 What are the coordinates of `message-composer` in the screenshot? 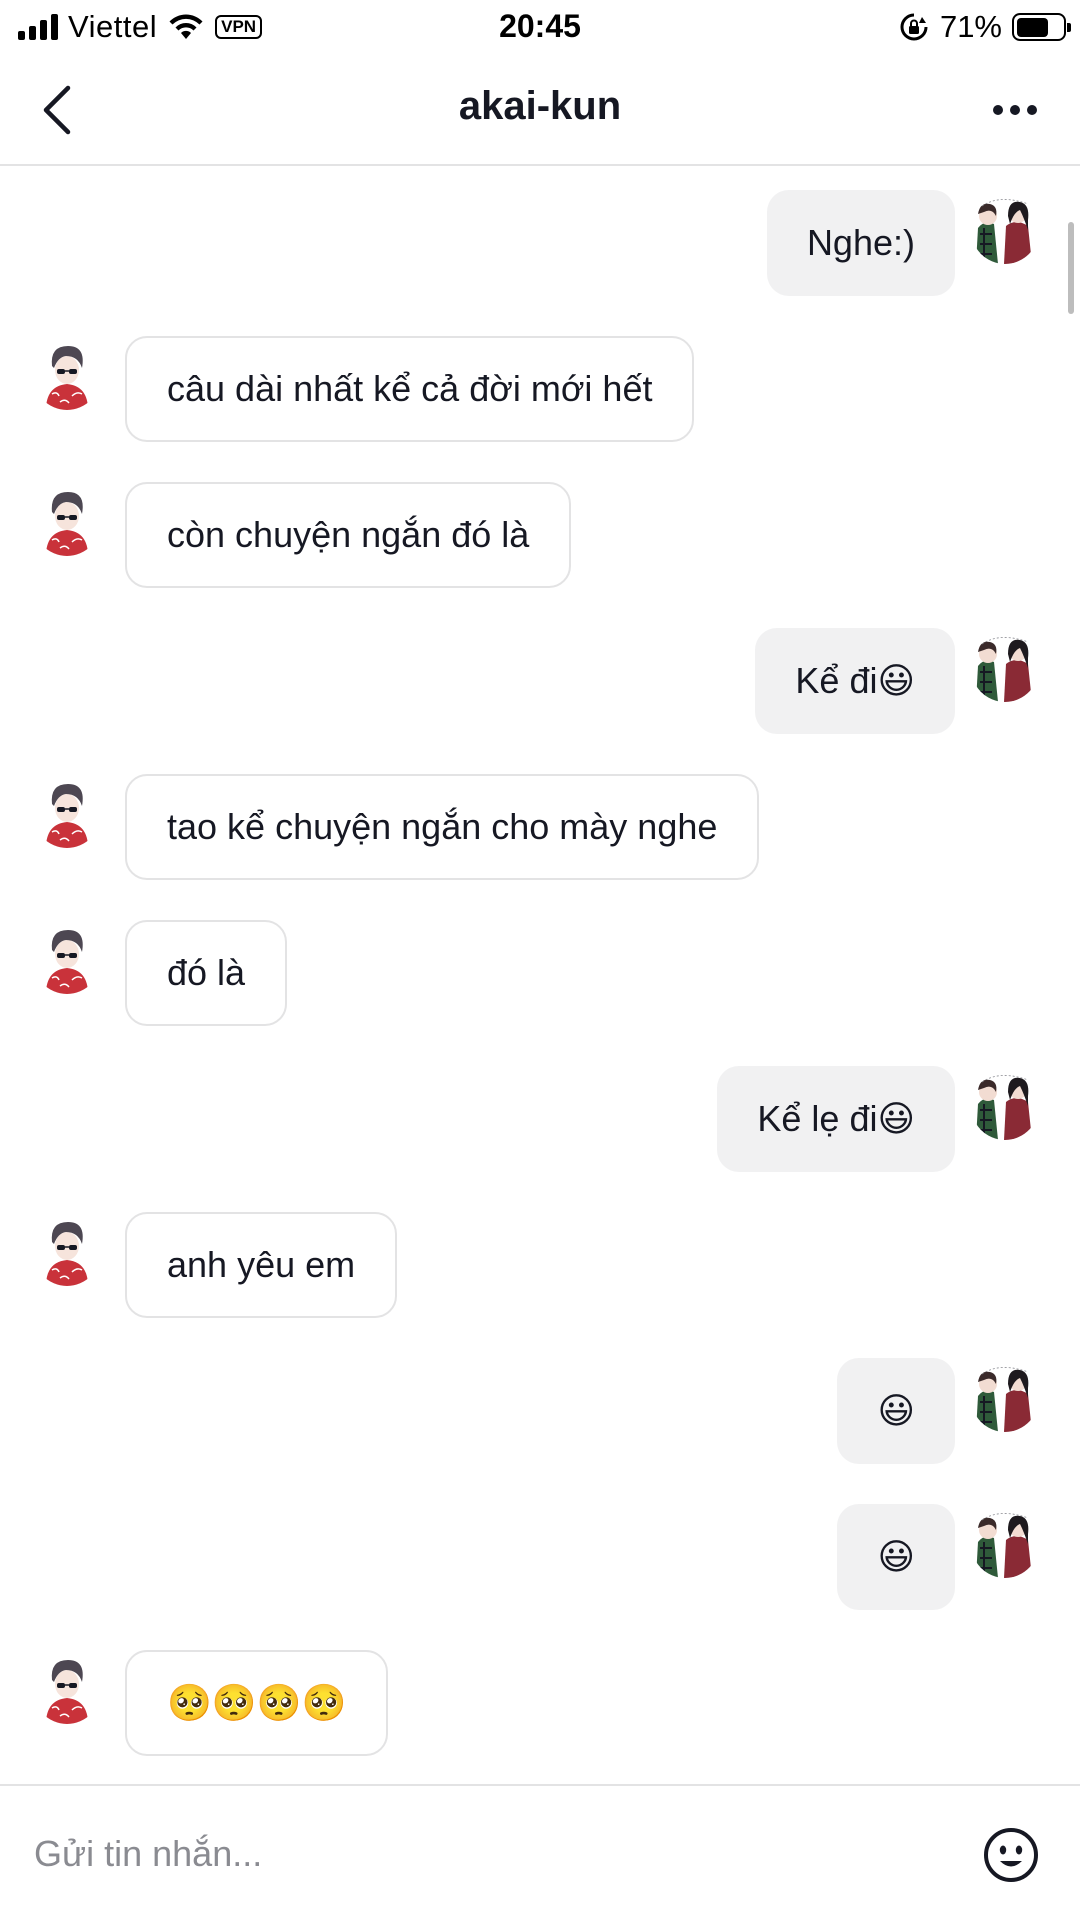 It's located at (540, 1852).